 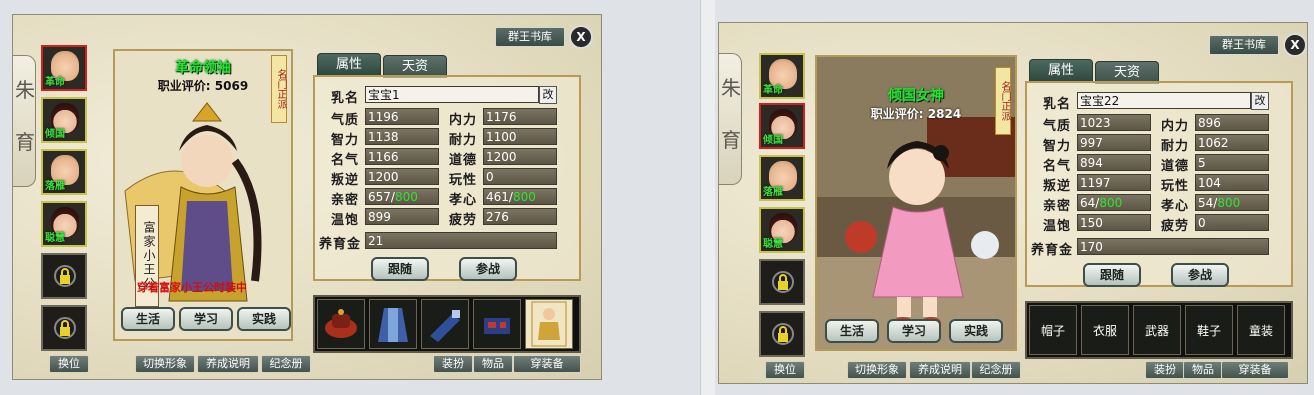 I want to click on name-field: 宝宝22, so click(x=1164, y=100).